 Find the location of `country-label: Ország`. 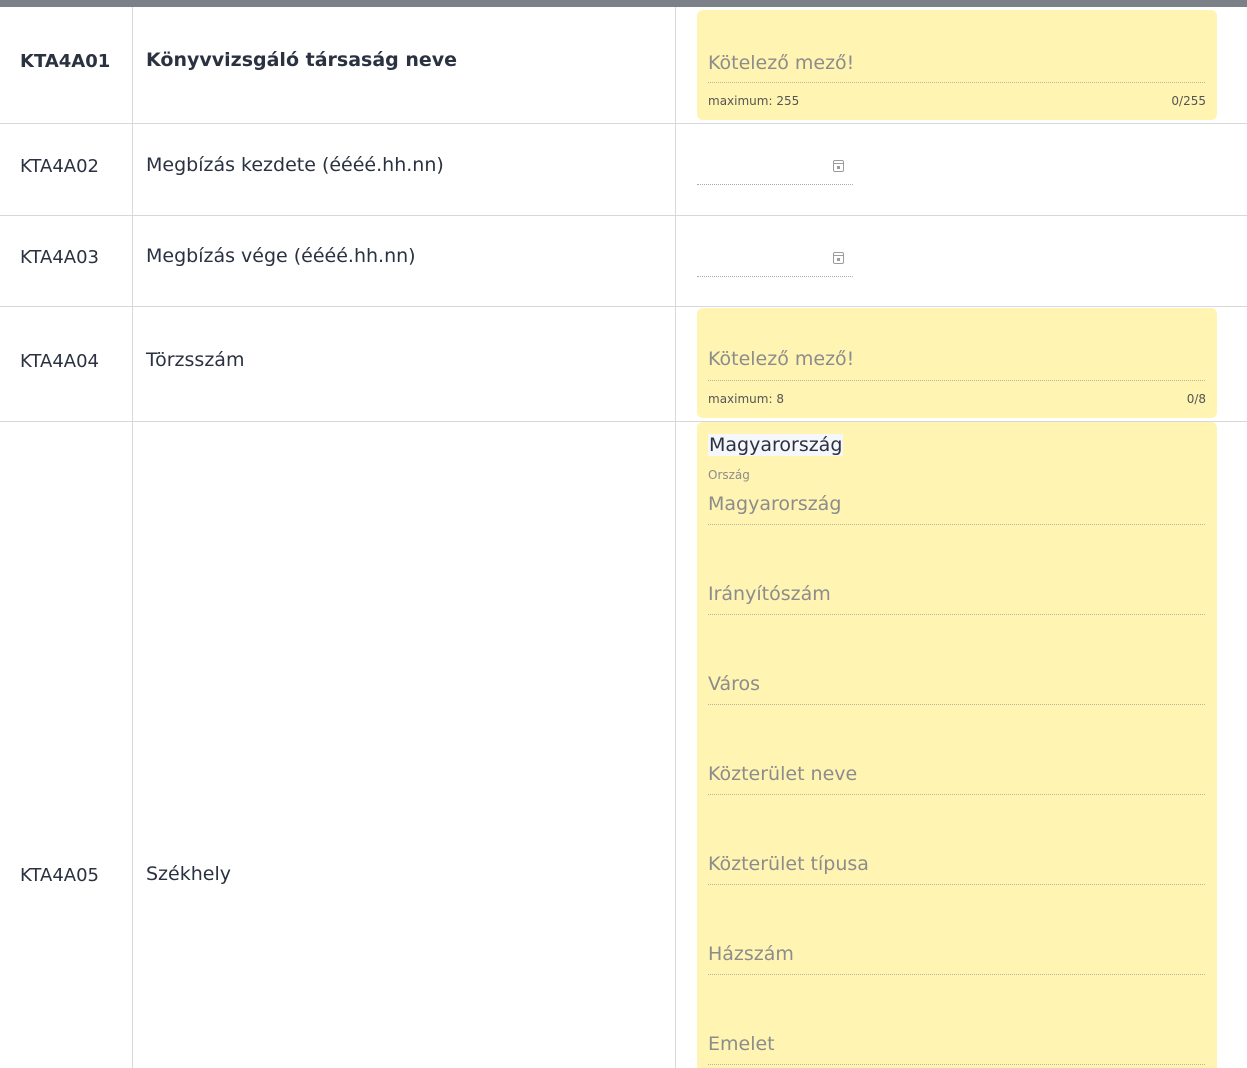

country-label: Ország is located at coordinates (729, 475).